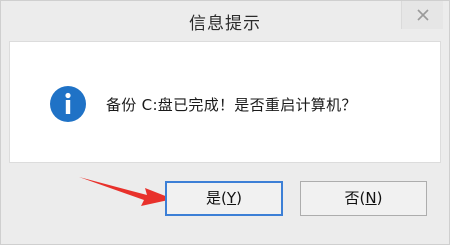  What do you see at coordinates (371, 198) in the screenshot?
I see `no-button-mnemonic: N` at bounding box center [371, 198].